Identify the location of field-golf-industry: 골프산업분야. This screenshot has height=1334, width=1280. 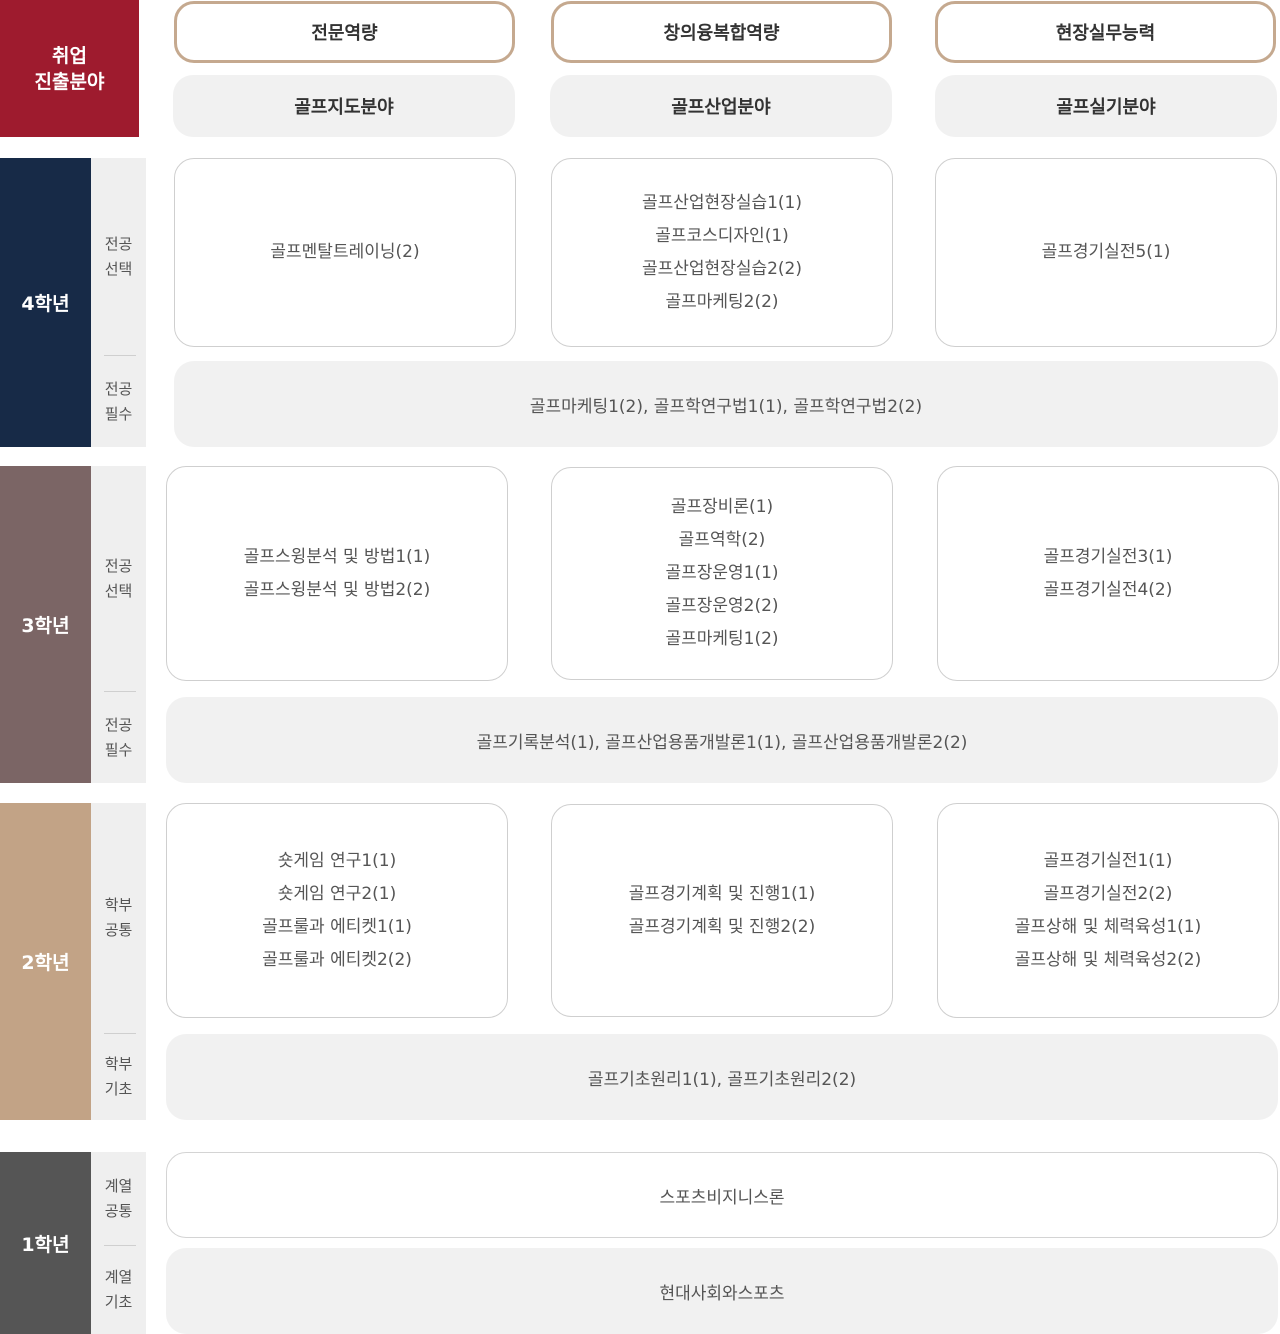
(721, 106).